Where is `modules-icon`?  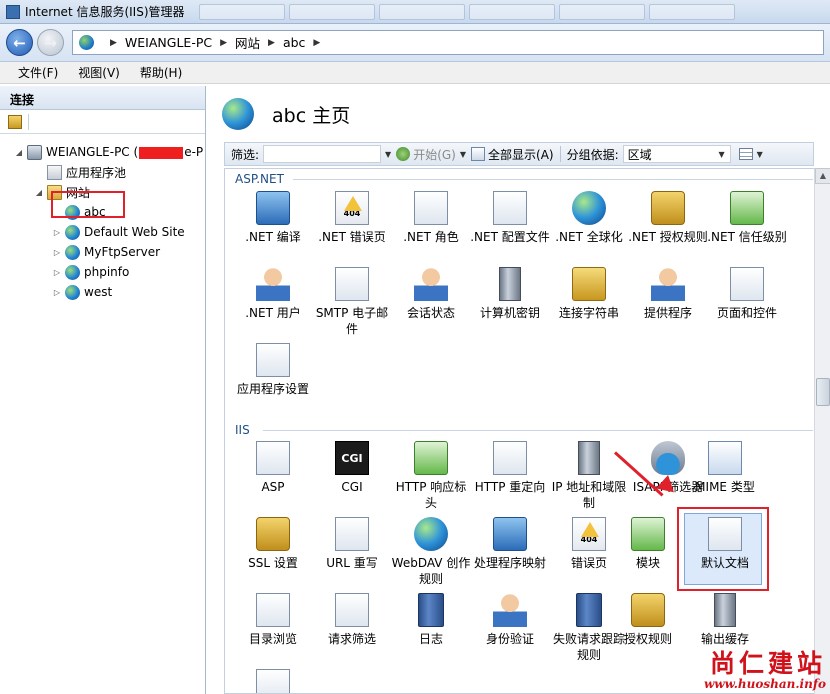
modules-icon is located at coordinates (648, 534).